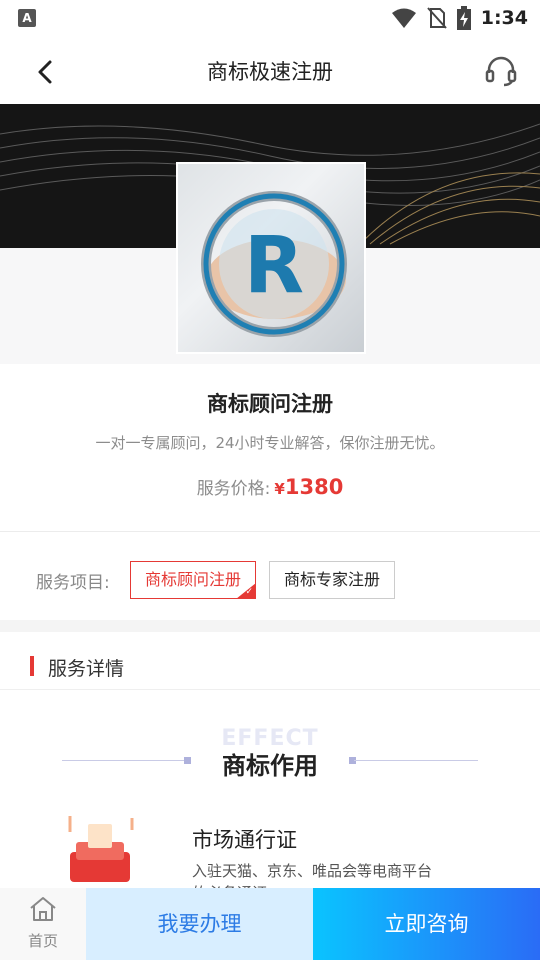 The height and width of the screenshot is (960, 540). Describe the element at coordinates (244, 840) in the screenshot. I see `item-title: 市场通行证` at that location.